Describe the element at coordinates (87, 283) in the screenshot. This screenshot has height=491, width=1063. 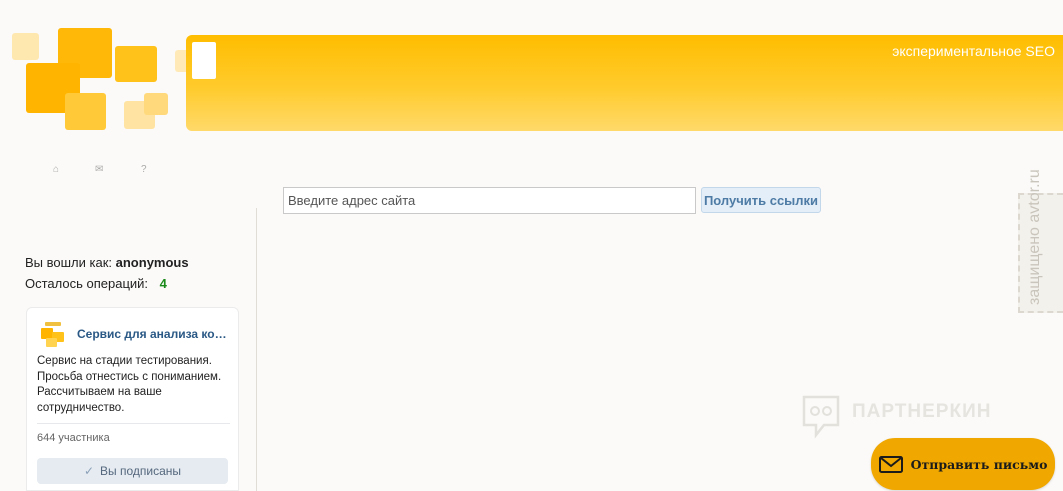
I see `operations-left-label: Осталось операций:` at that location.